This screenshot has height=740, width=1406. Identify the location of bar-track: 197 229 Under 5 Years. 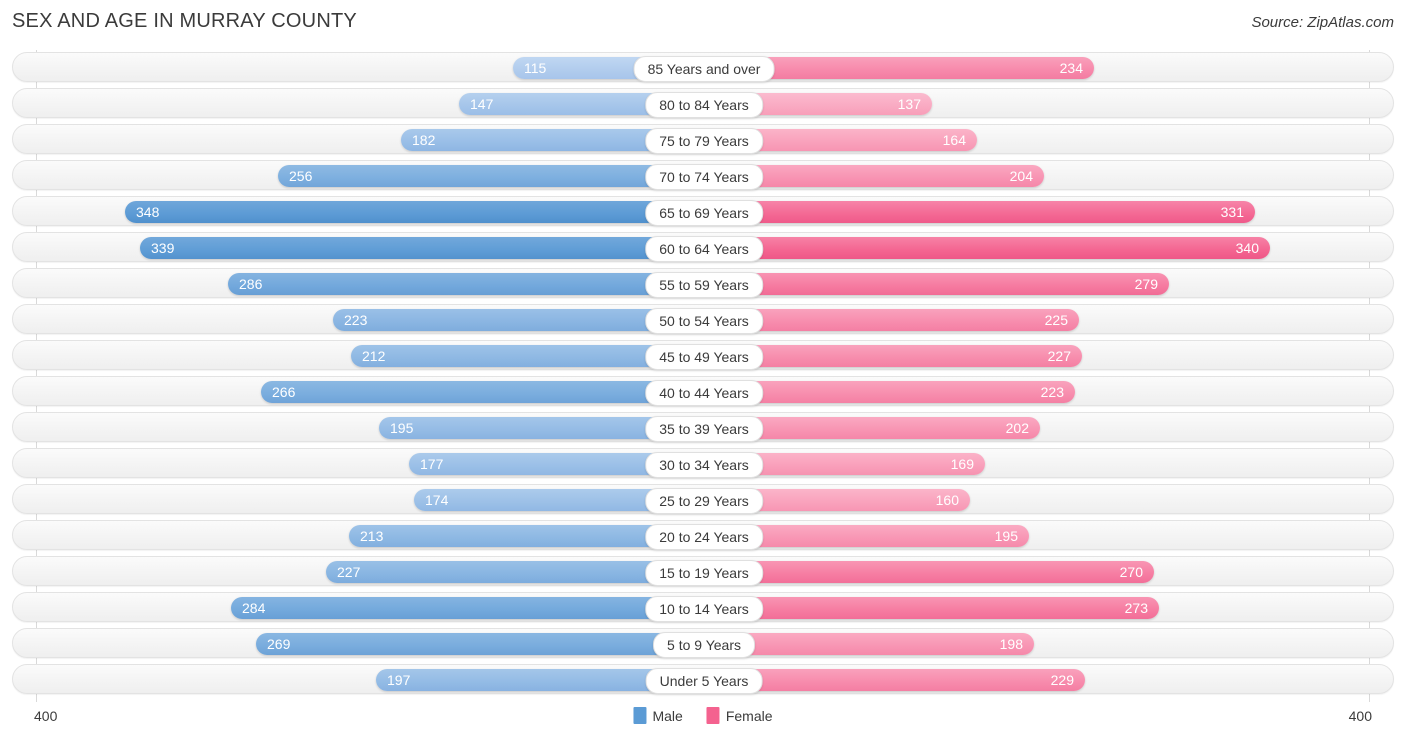
(704, 680).